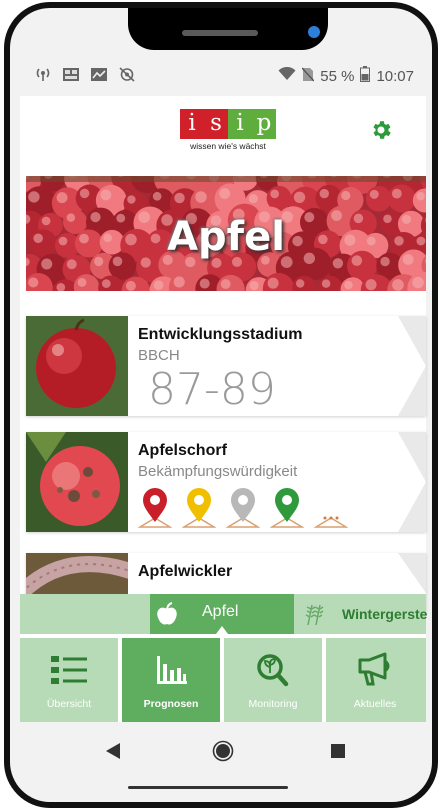 This screenshot has width=442, height=811. What do you see at coordinates (208, 787) in the screenshot?
I see `home-indicator` at bounding box center [208, 787].